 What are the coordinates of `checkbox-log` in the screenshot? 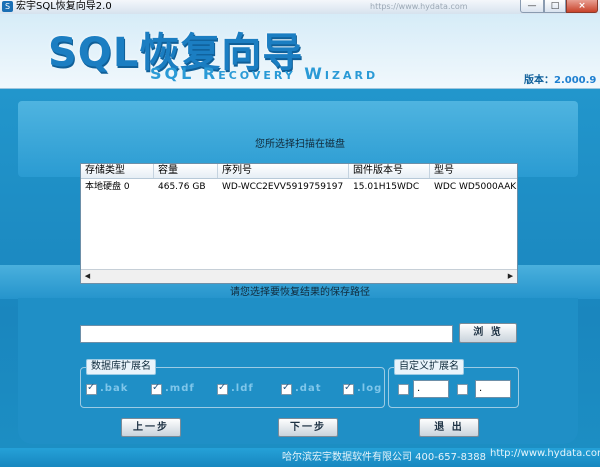 It's located at (348, 388).